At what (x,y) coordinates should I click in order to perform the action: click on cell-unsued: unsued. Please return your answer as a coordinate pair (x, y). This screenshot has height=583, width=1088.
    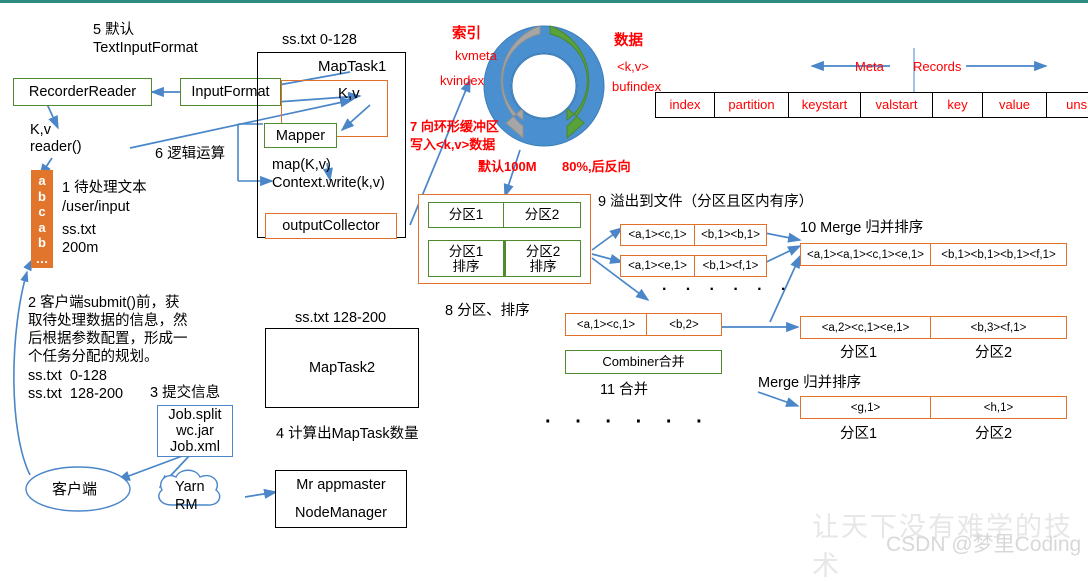
    Looking at the image, I should click on (1067, 105).